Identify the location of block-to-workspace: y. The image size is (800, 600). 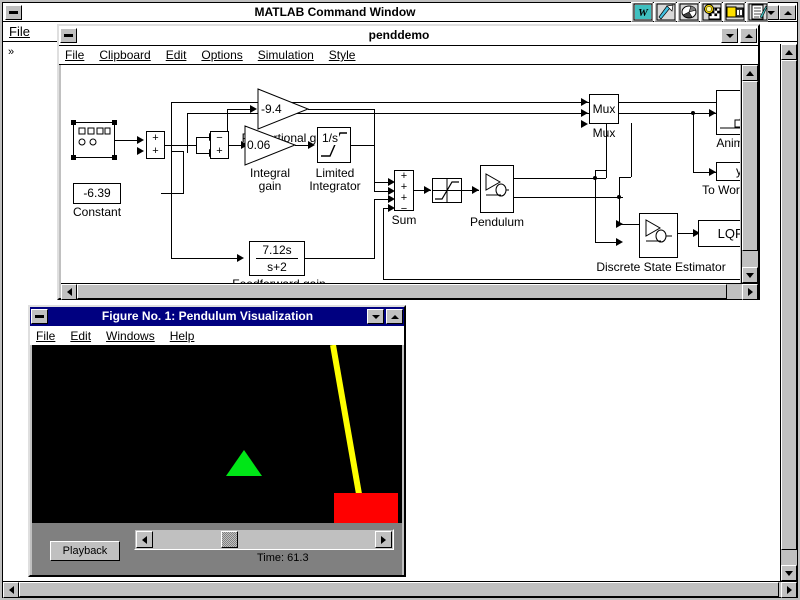
(728, 171).